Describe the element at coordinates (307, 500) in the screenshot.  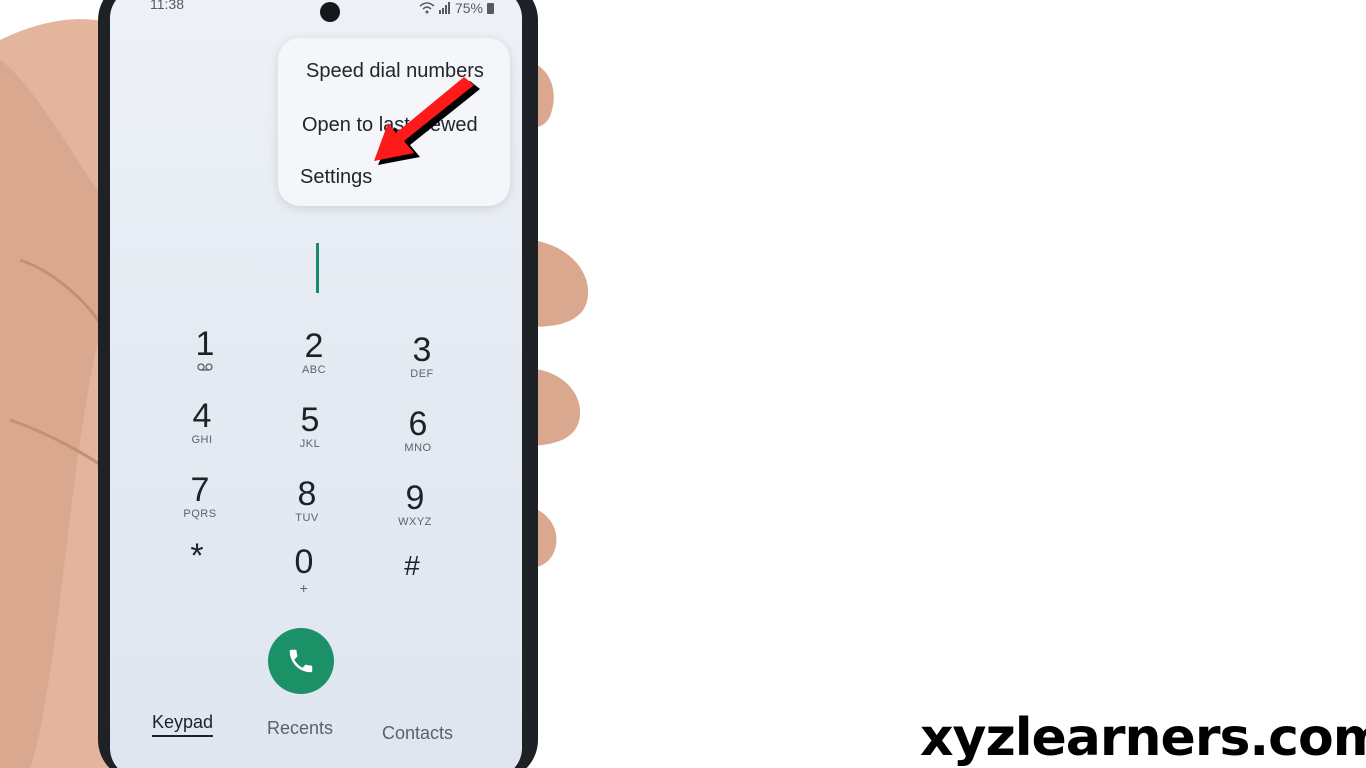
I see `key-8: 8 TUV` at that location.